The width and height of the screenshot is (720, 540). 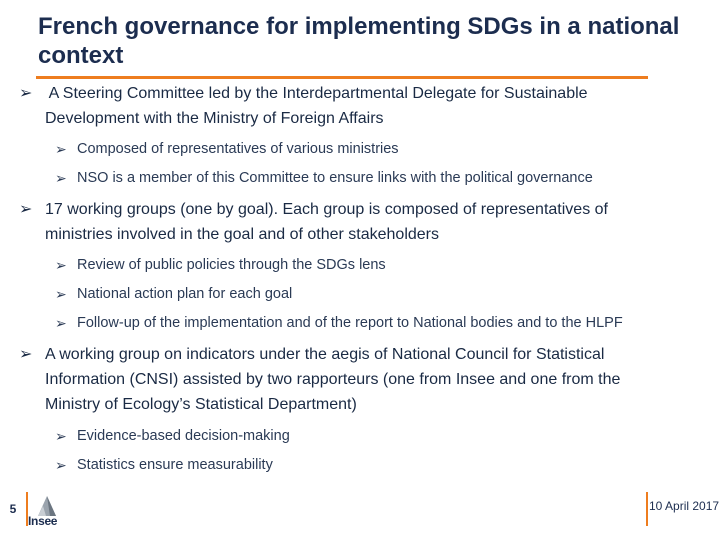 I want to click on footer-date: 10 April 2017, so click(x=684, y=506).